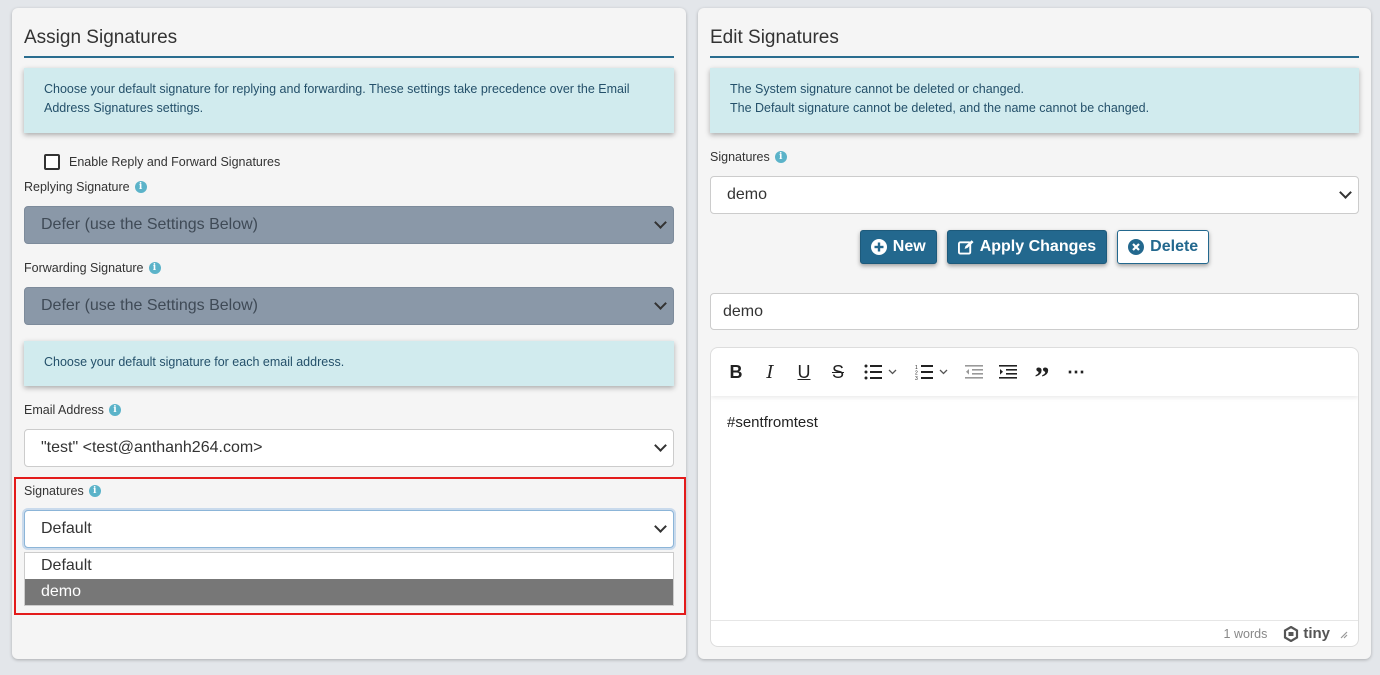 Image resolution: width=1380 pixels, height=675 pixels. What do you see at coordinates (1316, 633) in the screenshot?
I see `tiny-brand-label: tiny` at bounding box center [1316, 633].